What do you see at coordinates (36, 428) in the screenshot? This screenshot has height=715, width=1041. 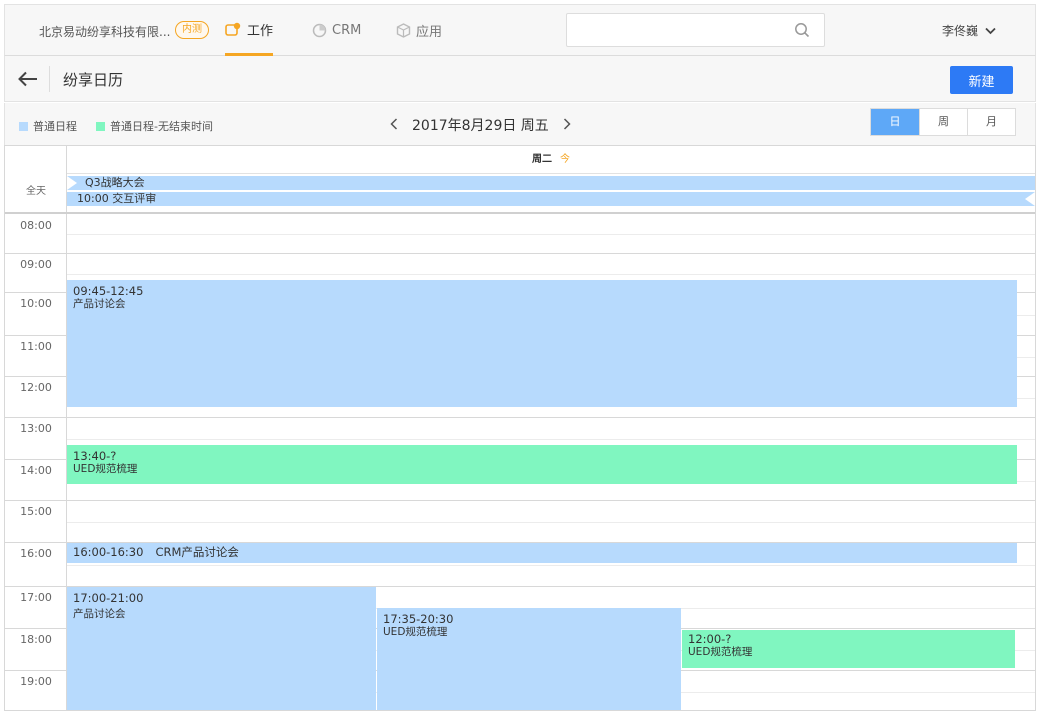 I see `hour-label: 13:00` at bounding box center [36, 428].